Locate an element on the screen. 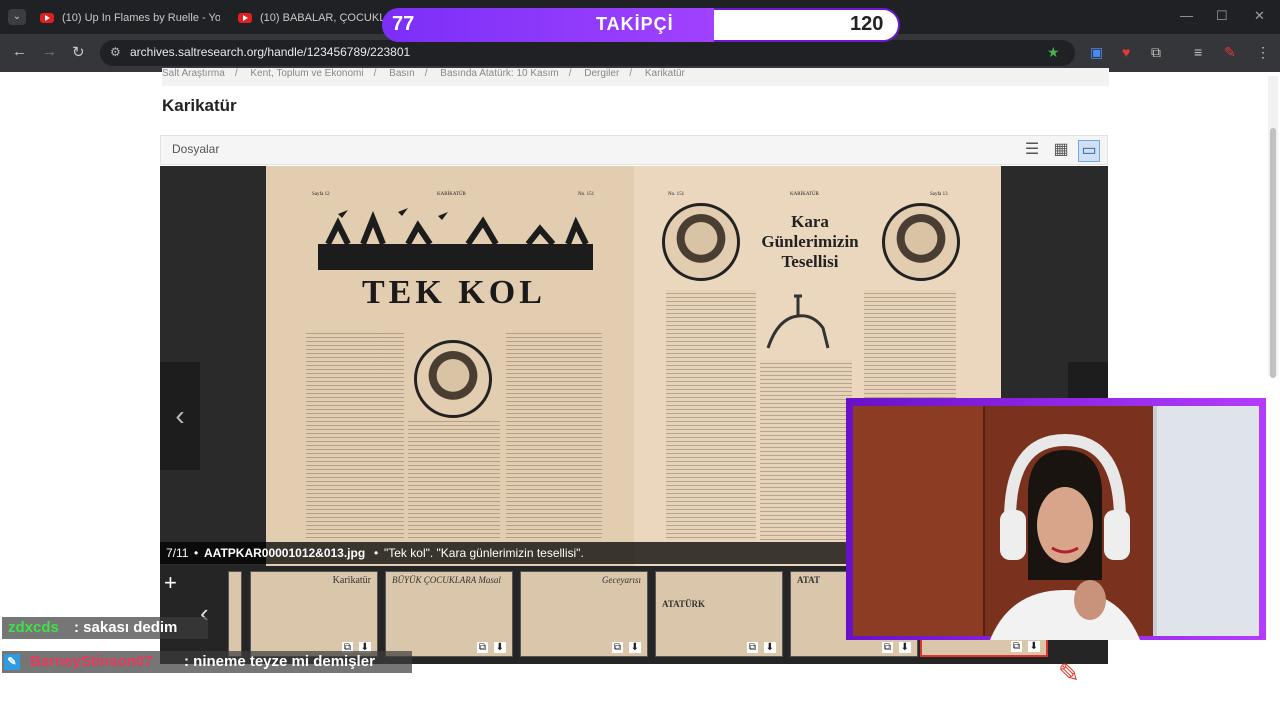 The width and height of the screenshot is (1280, 720). files-label: Dosyalar is located at coordinates (196, 149).